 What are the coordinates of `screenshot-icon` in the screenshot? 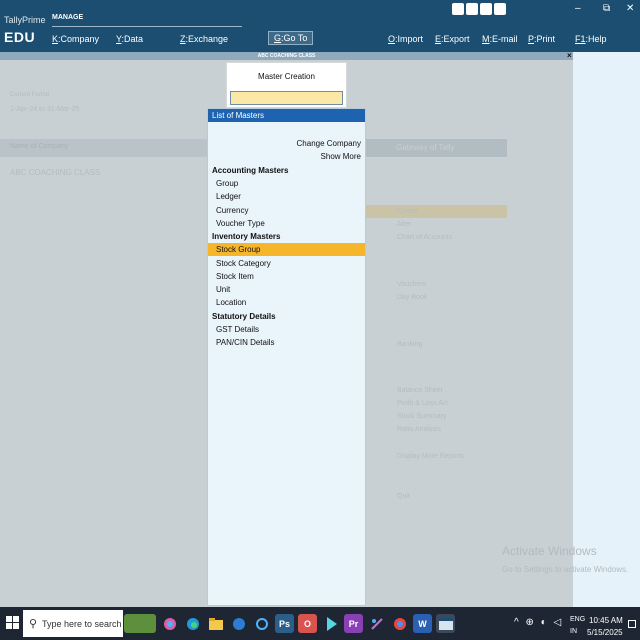 It's located at (458, 9).